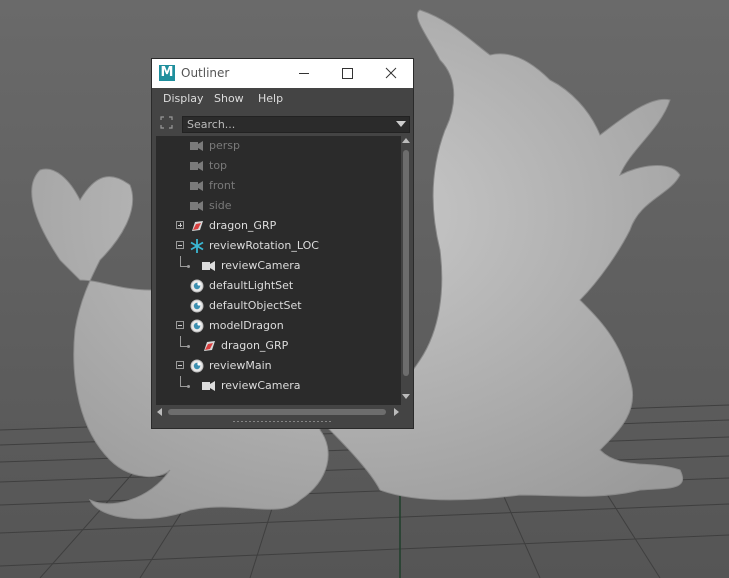  Describe the element at coordinates (205, 73) in the screenshot. I see `window-title: Outliner` at that location.